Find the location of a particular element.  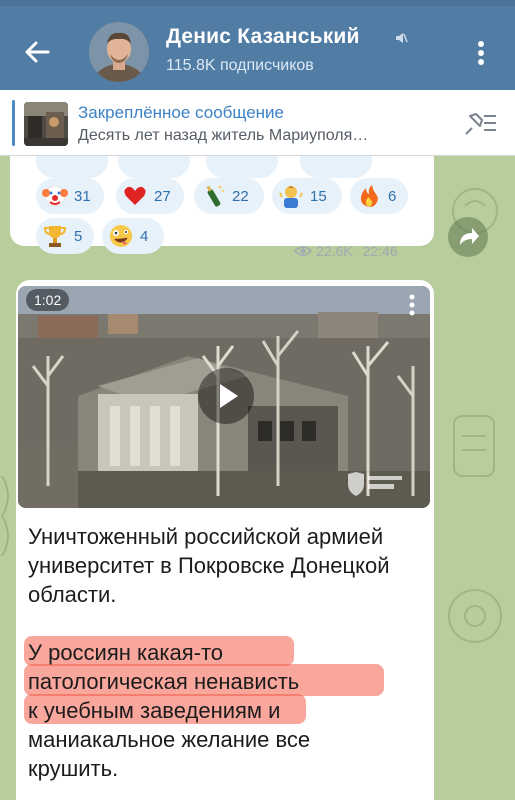

reaction-heart: 27 is located at coordinates (150, 196).